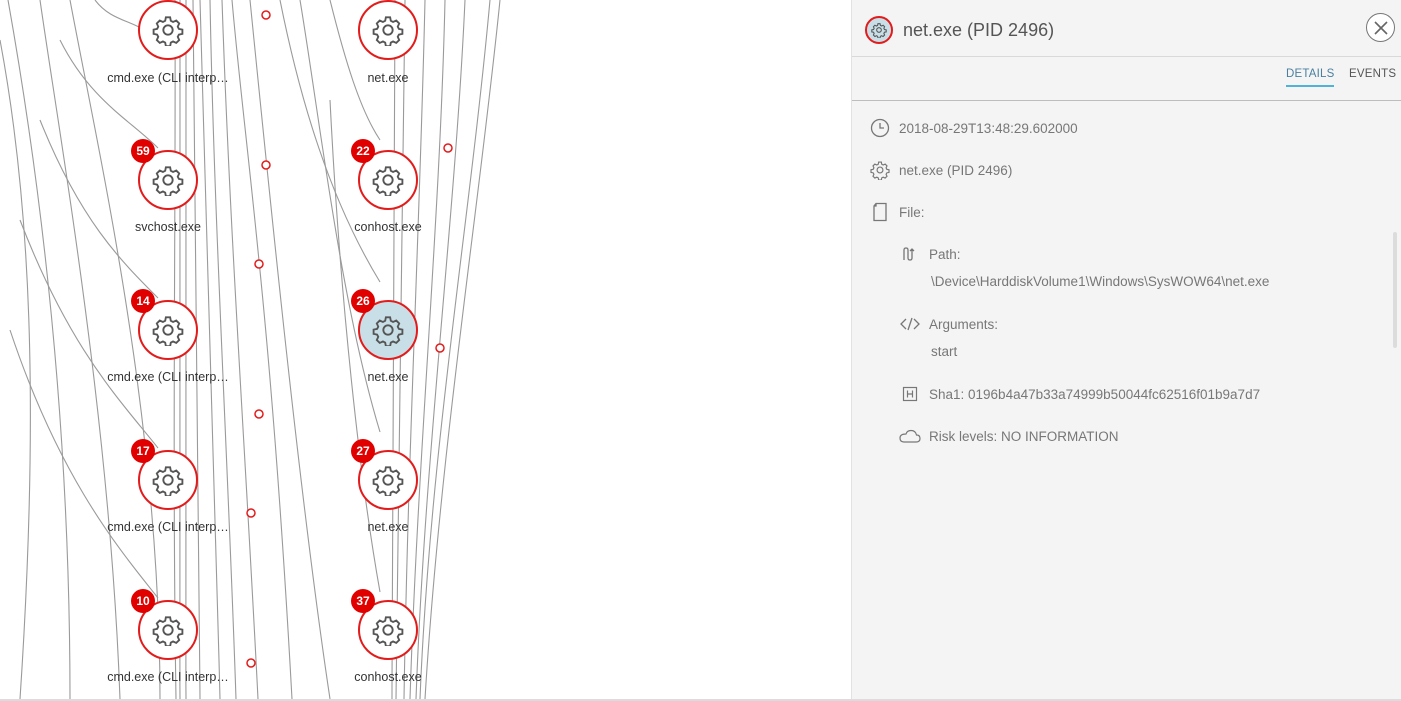 This screenshot has height=701, width=1401. I want to click on process-node-conhost: 37 conhost.exe, so click(386, 636).